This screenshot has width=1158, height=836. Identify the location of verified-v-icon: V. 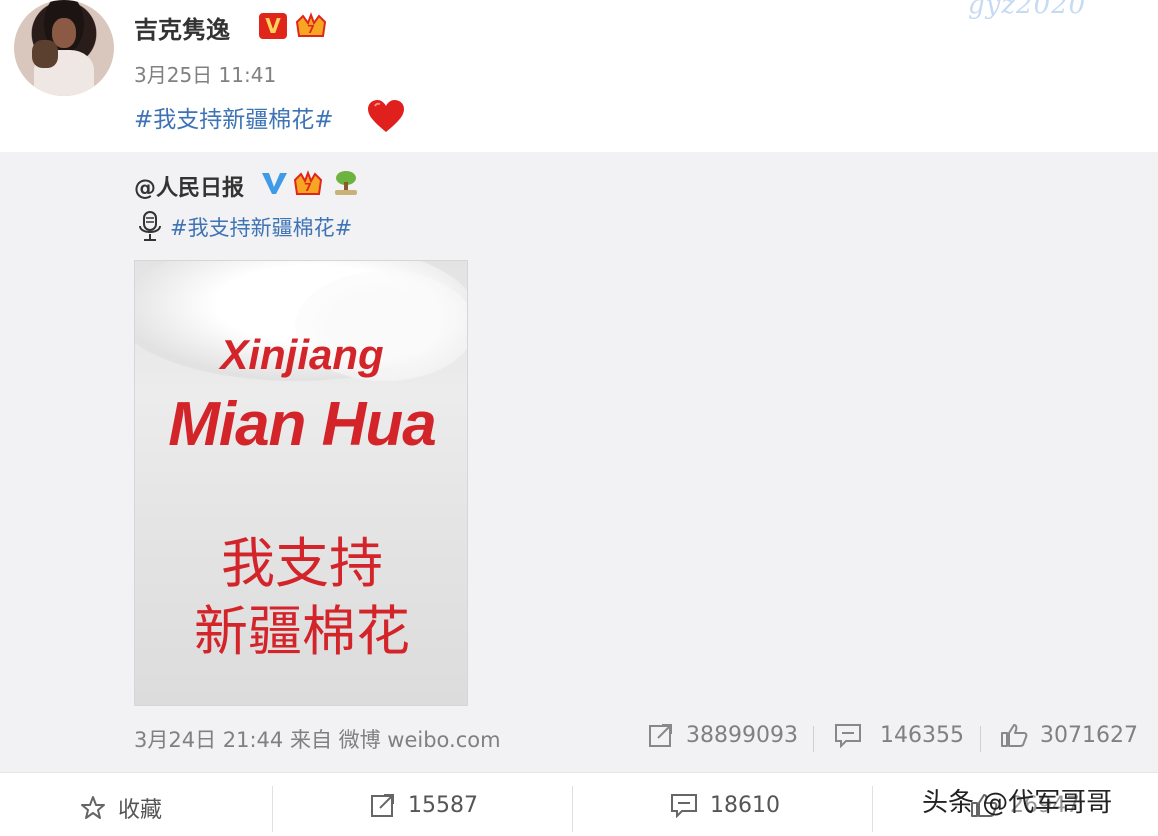
(273, 26).